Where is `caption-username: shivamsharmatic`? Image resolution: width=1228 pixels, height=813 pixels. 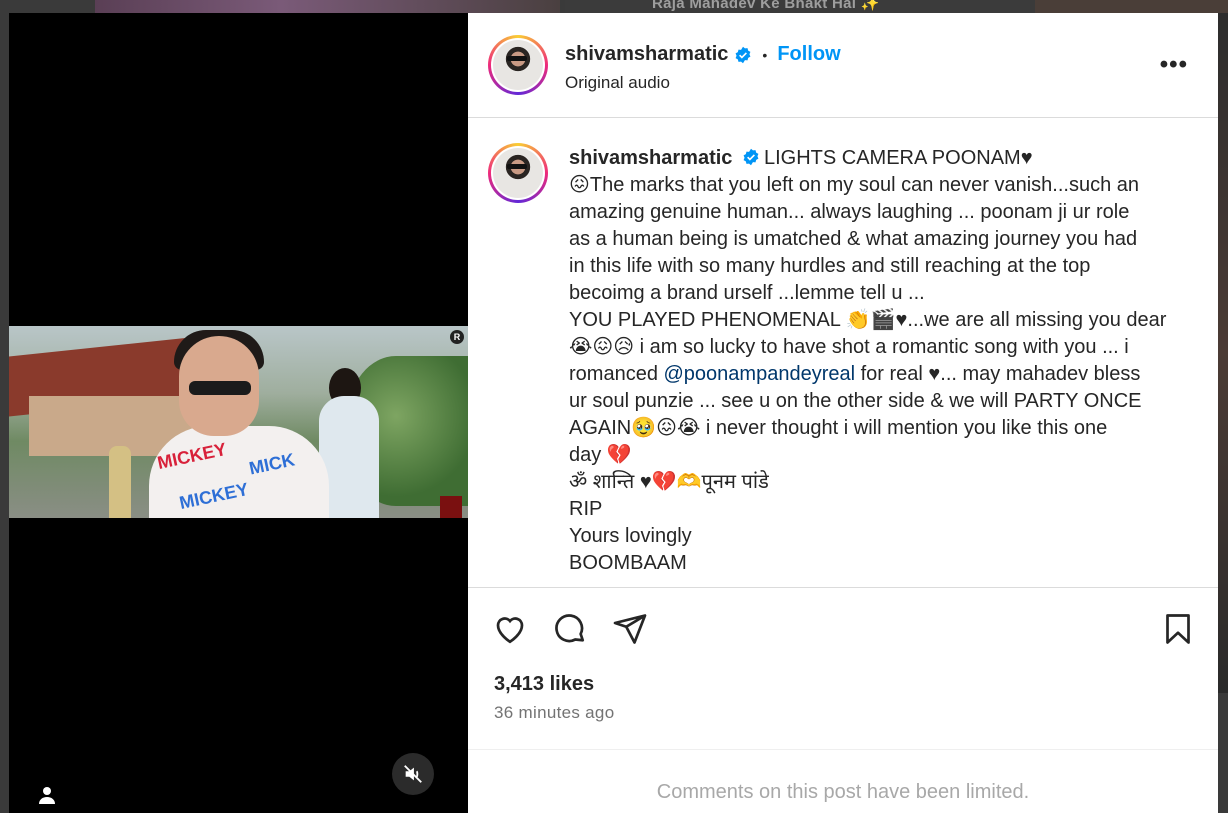 caption-username: shivamsharmatic is located at coordinates (650, 158).